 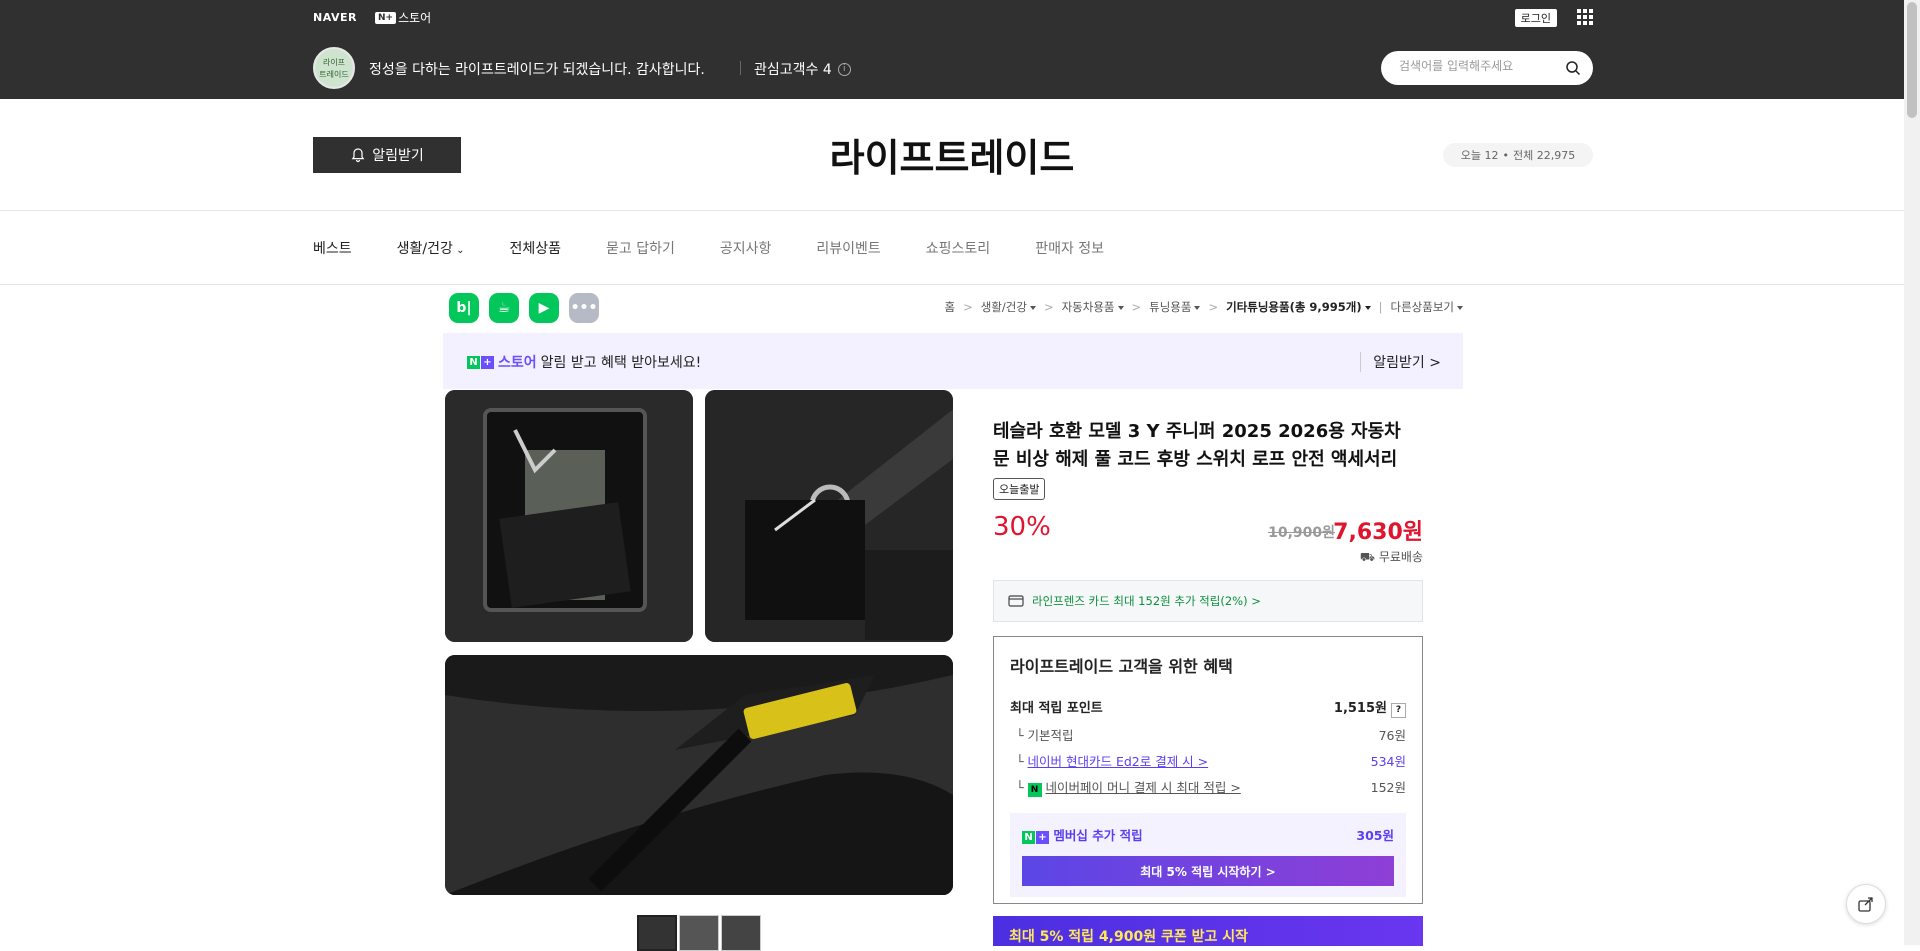 I want to click on store-title: 라이프트레이드, so click(x=952, y=154).